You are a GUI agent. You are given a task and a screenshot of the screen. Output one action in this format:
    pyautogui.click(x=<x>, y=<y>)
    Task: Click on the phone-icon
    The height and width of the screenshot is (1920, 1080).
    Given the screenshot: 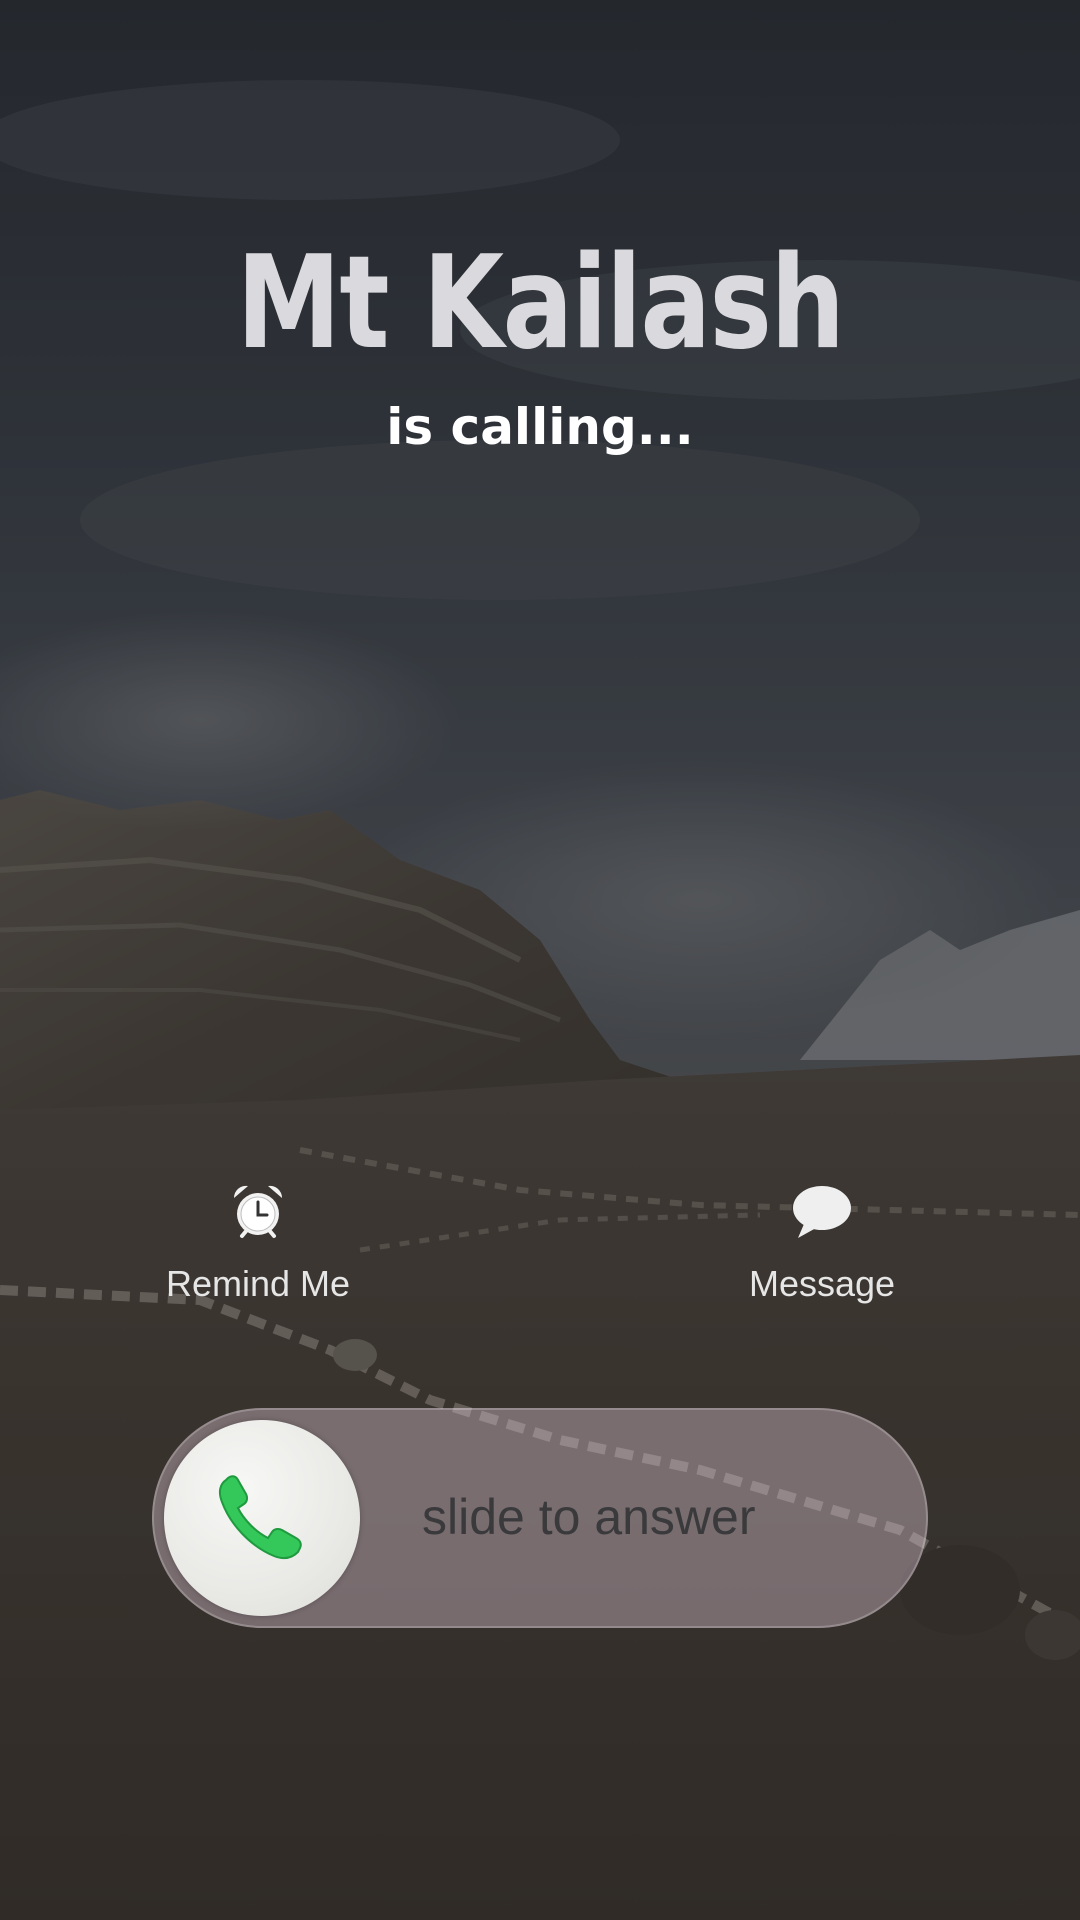 What is the action you would take?
    pyautogui.click(x=260, y=1517)
    